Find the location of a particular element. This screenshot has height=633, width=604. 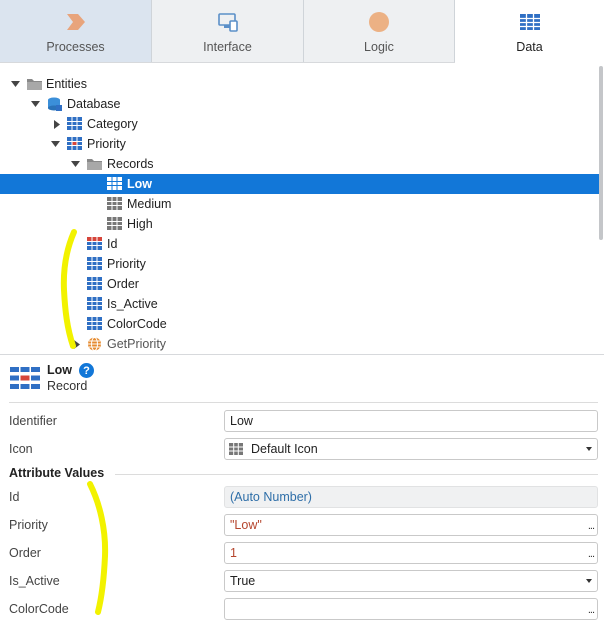

properties-title: Low is located at coordinates (59, 370).